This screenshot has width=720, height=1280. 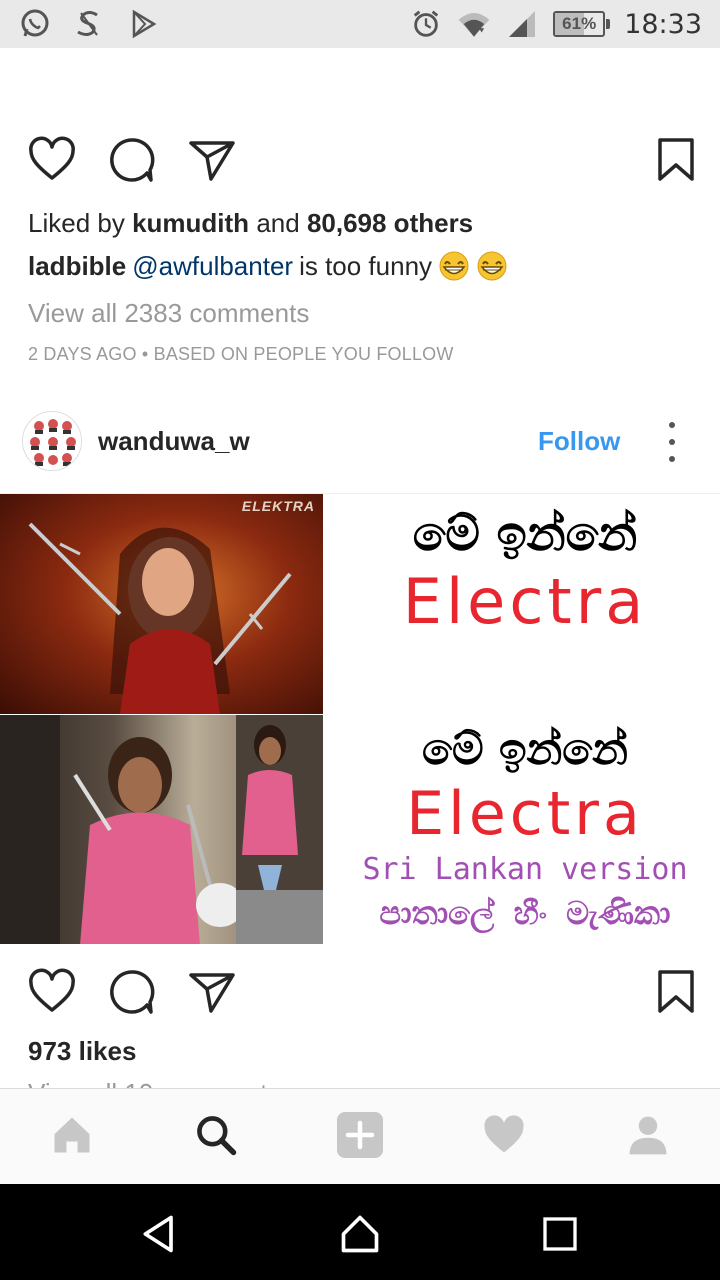 What do you see at coordinates (525, 814) in the screenshot?
I see `meme-electra-line-2: Electra` at bounding box center [525, 814].